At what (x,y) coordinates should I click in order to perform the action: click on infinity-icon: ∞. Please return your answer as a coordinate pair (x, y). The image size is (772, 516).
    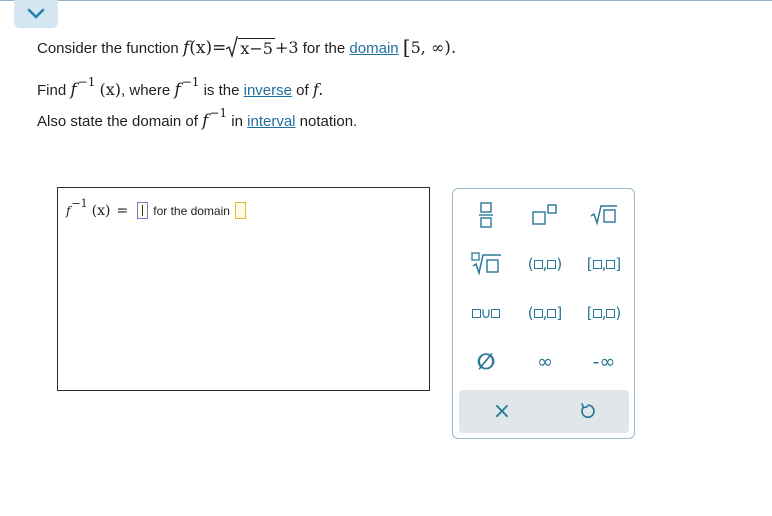
    Looking at the image, I should click on (545, 362).